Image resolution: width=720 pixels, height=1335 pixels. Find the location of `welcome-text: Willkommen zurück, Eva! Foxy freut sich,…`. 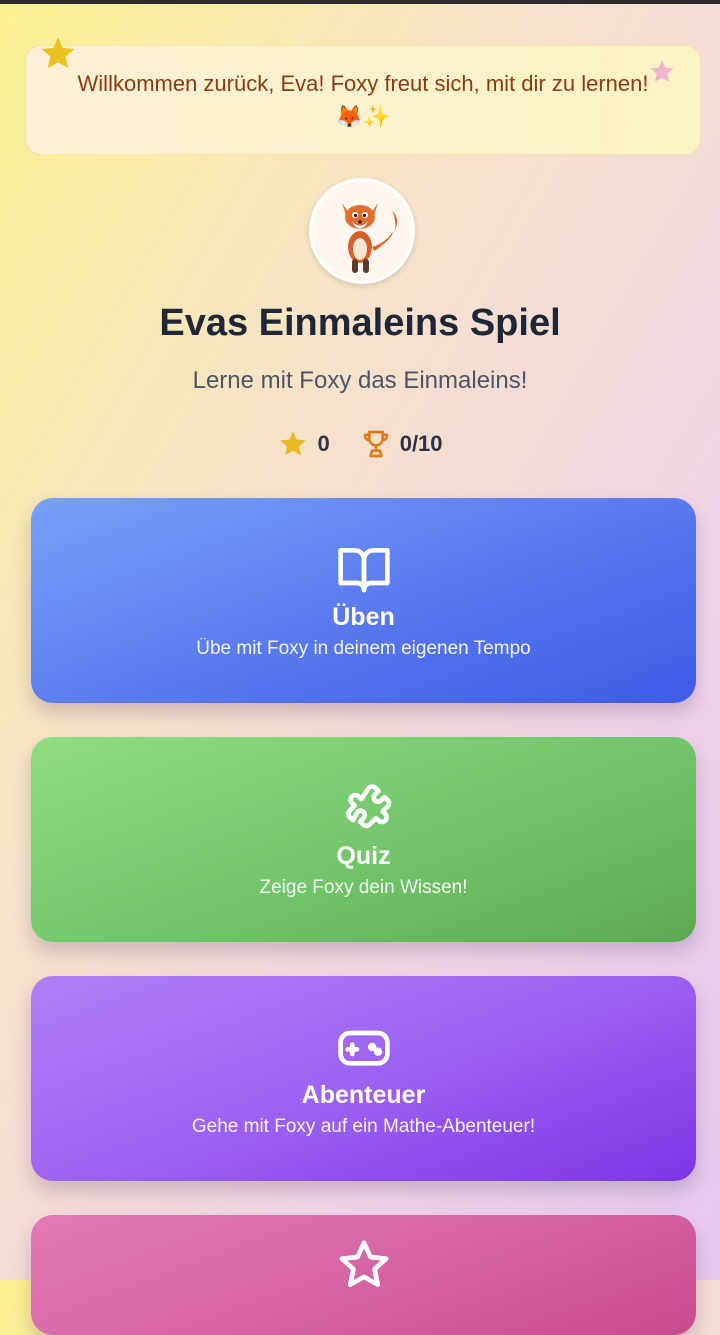

welcome-text: Willkommen zurück, Eva! Foxy freut sich,… is located at coordinates (363, 100).